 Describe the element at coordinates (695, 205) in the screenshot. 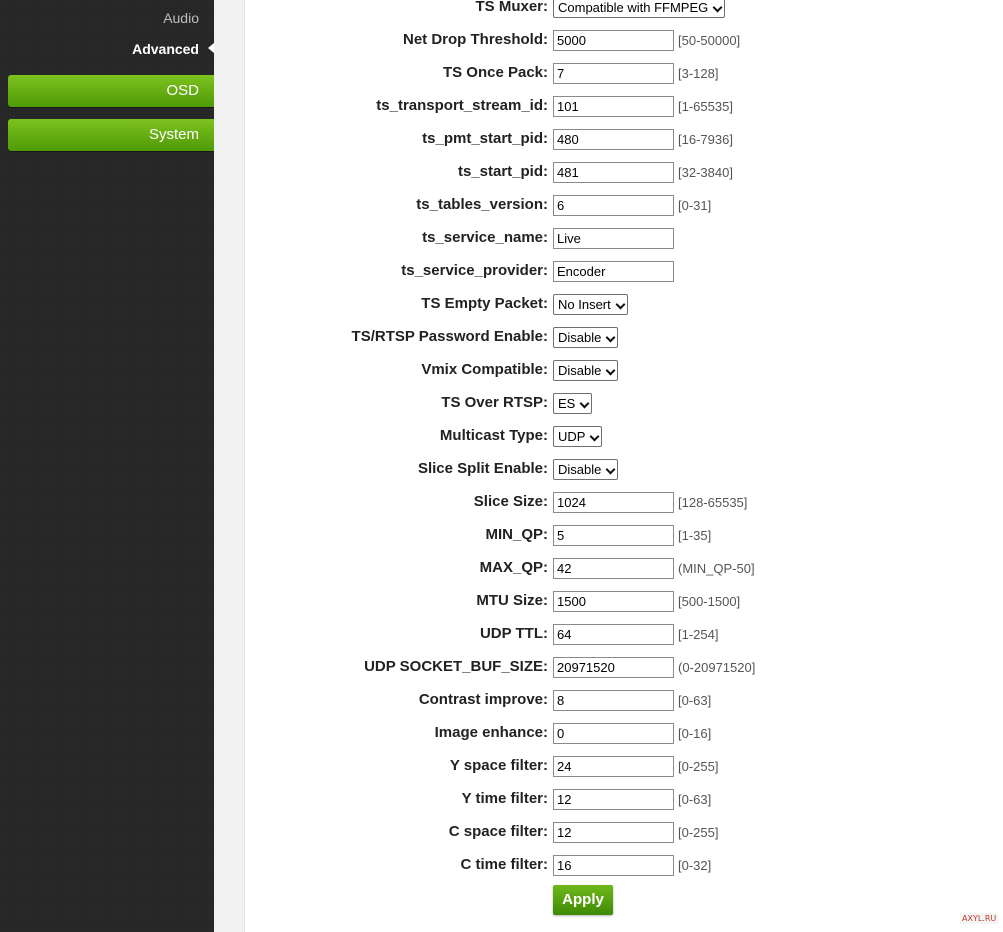

I see `field-range-hint: [0-31]` at that location.